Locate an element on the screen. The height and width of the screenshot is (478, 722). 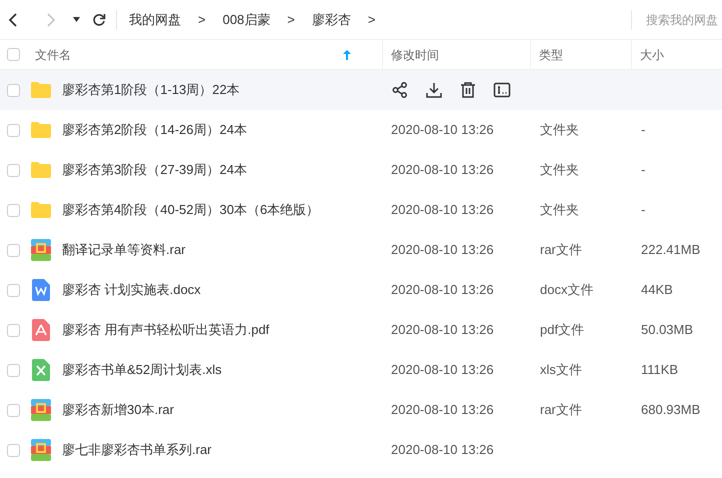
file-type: docx文件 is located at coordinates (567, 290).